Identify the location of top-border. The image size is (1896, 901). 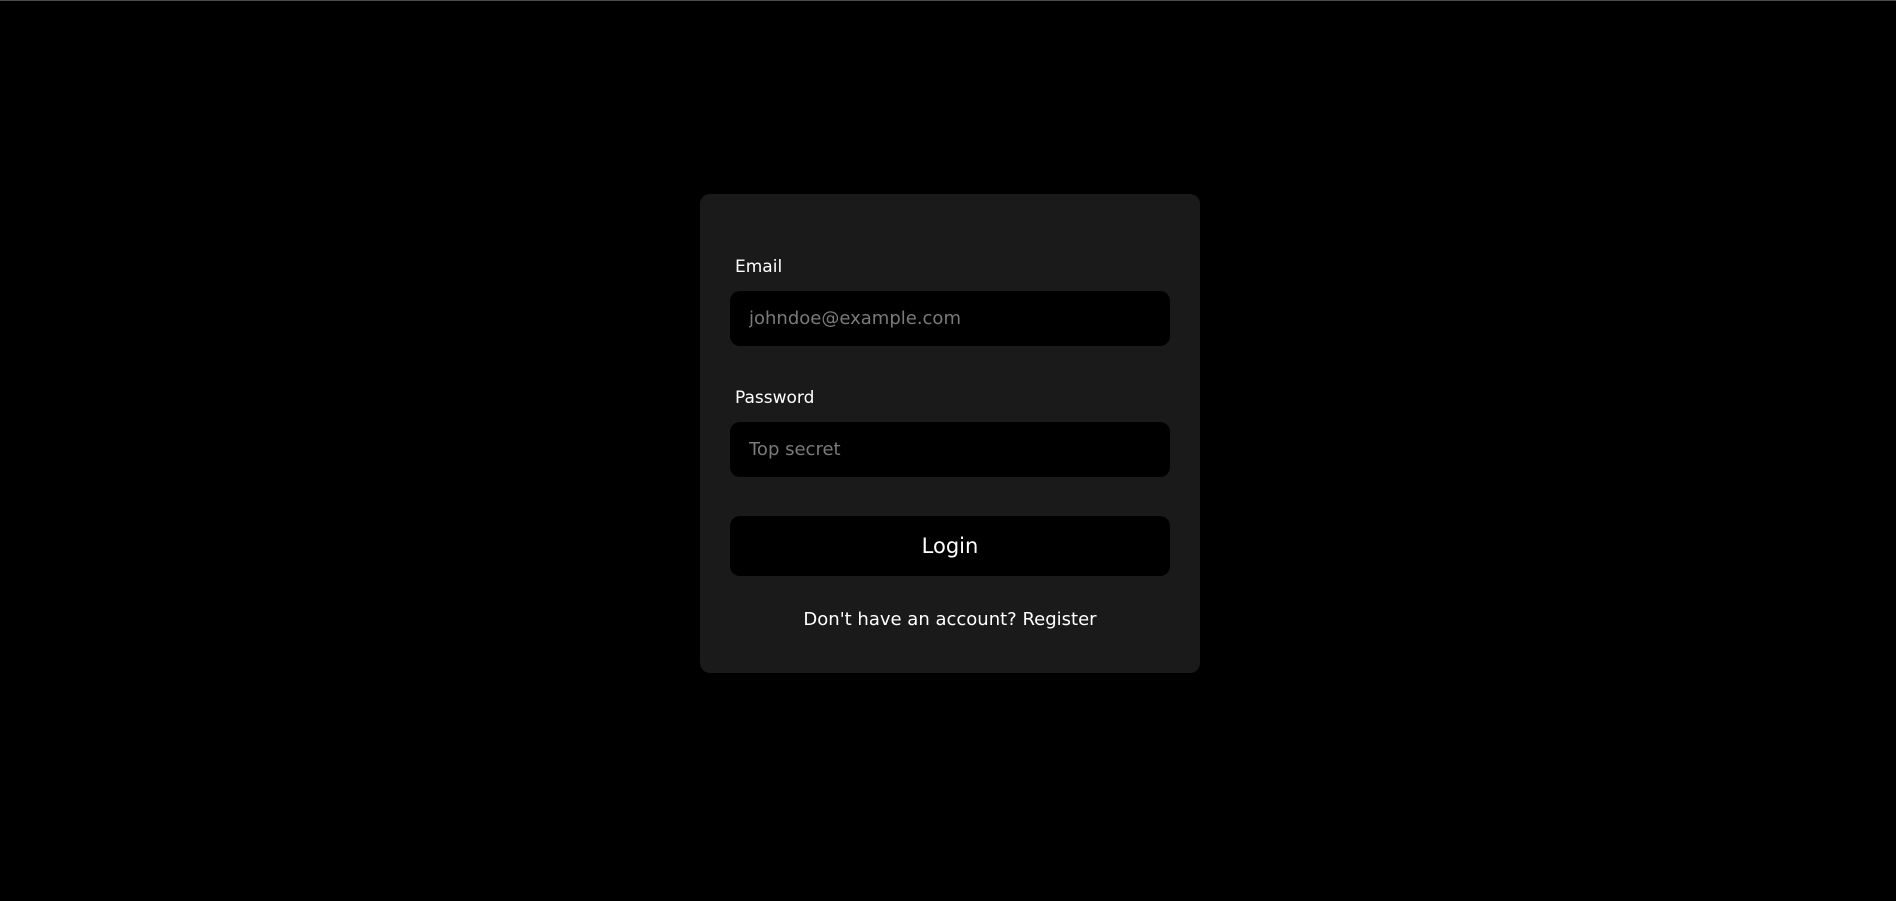
(948, 0).